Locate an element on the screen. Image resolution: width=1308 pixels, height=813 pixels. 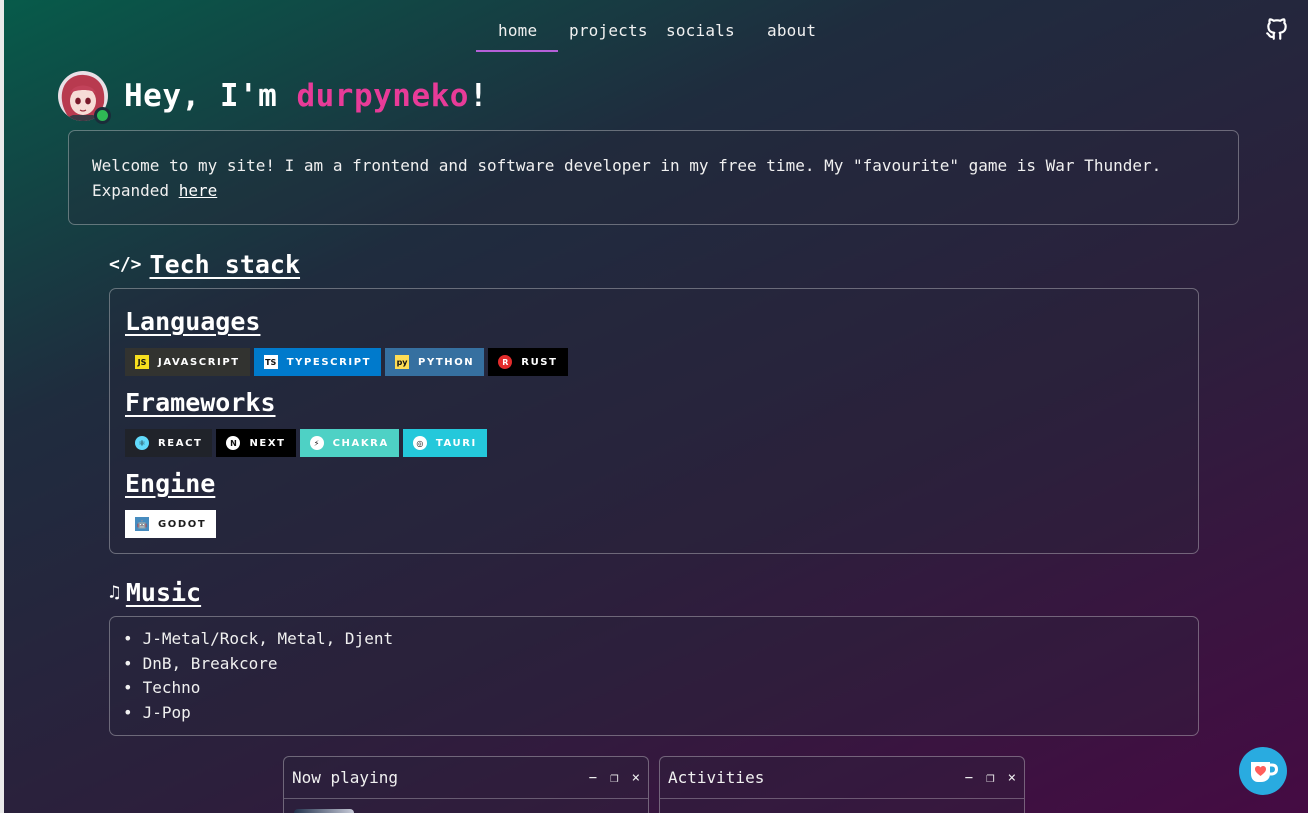
badge-chakra: ⚡ CHAKRA is located at coordinates (349, 443).